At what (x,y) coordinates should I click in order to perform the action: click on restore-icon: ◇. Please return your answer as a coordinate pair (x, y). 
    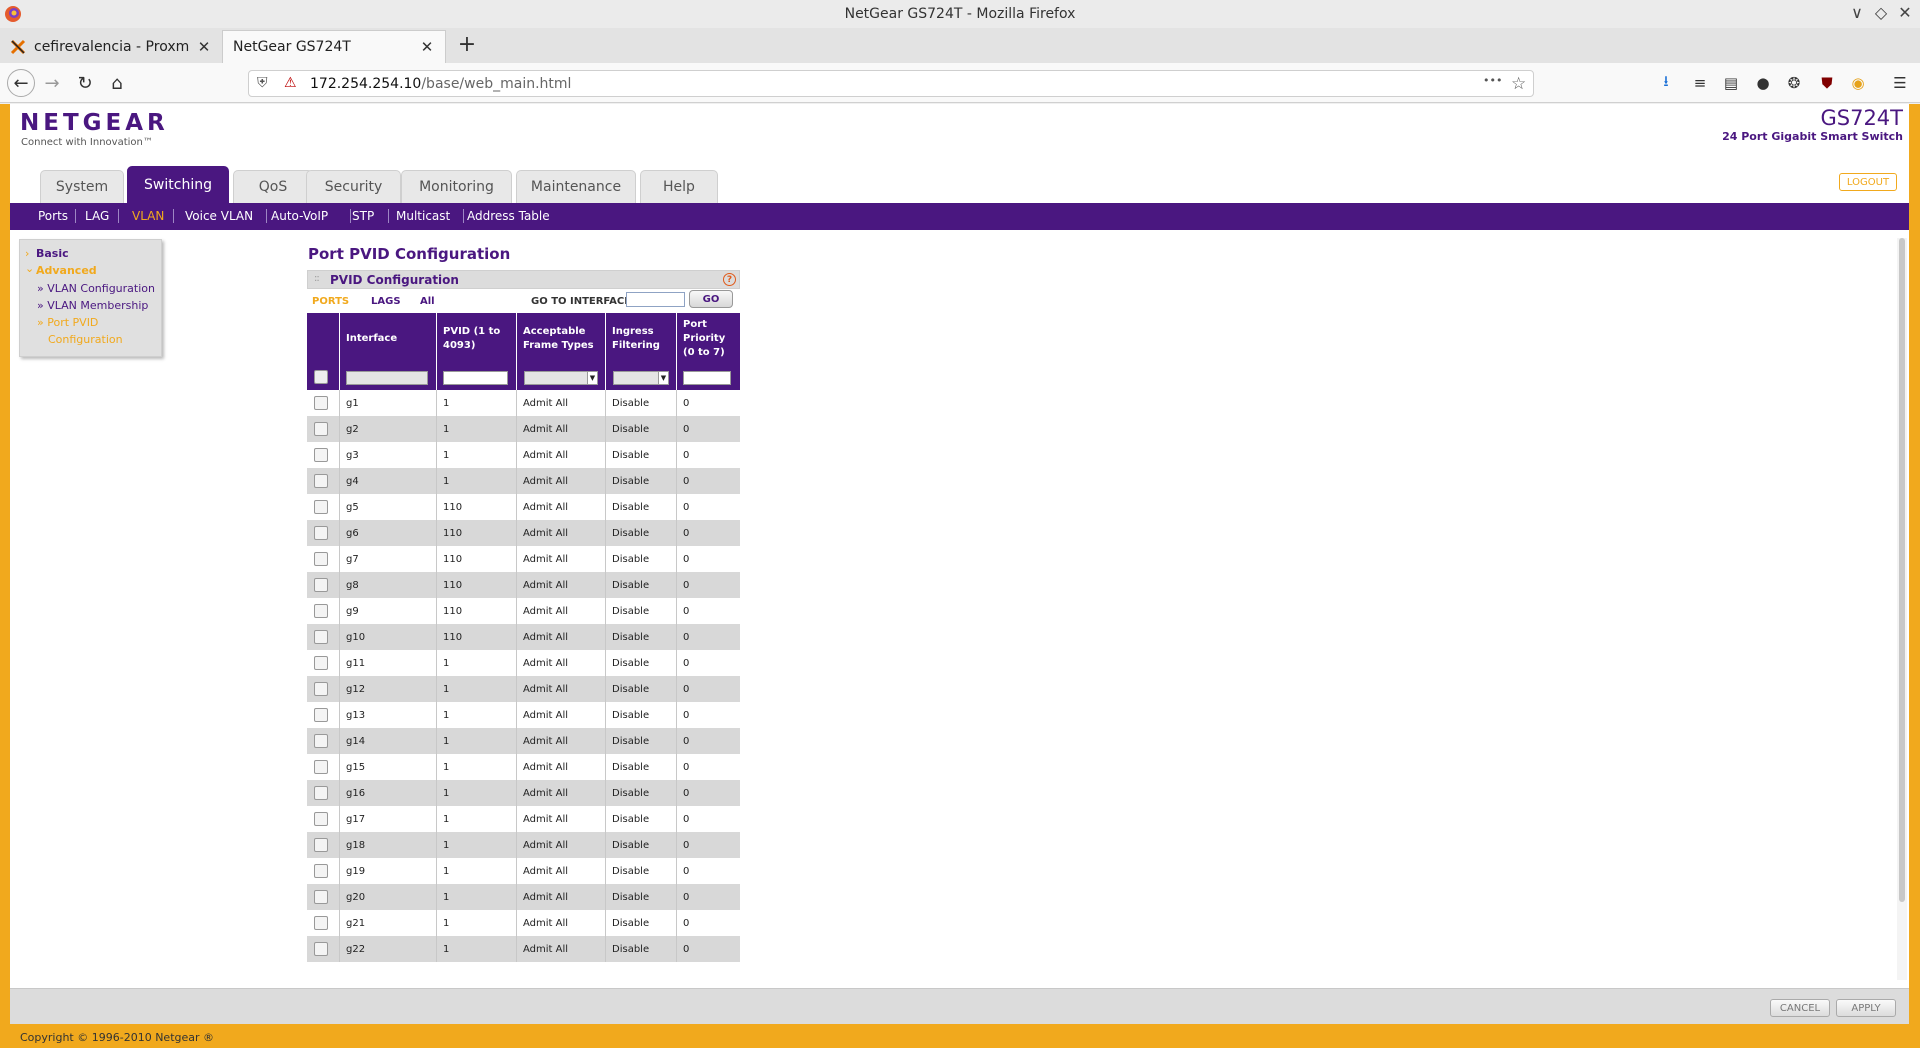
    Looking at the image, I should click on (1881, 12).